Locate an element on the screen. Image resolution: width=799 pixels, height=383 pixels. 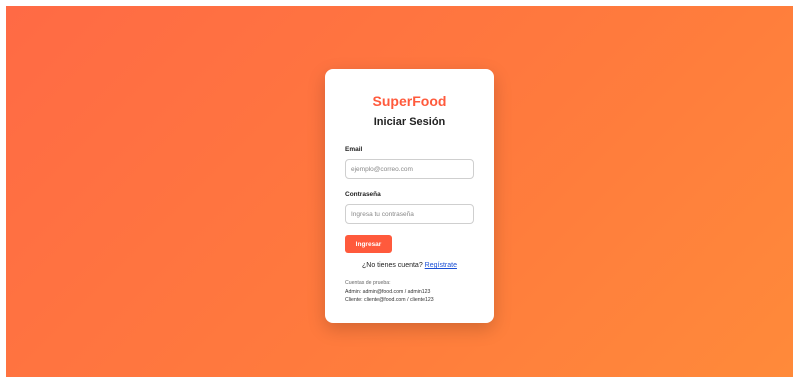
email-label: Email is located at coordinates (354, 149).